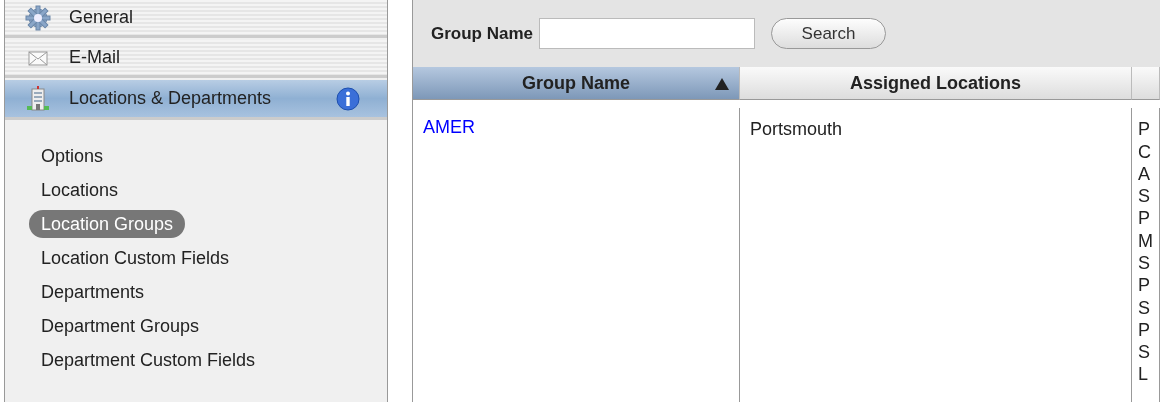 Image resolution: width=1160 pixels, height=402 pixels. What do you see at coordinates (482, 33) in the screenshot?
I see `field-label: Group Name` at bounding box center [482, 33].